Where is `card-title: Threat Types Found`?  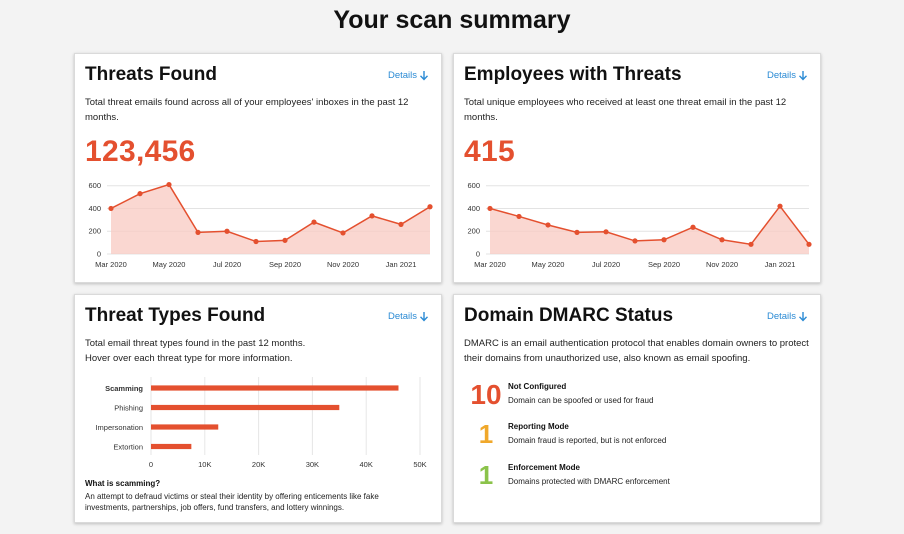
card-title: Threat Types Found is located at coordinates (175, 315).